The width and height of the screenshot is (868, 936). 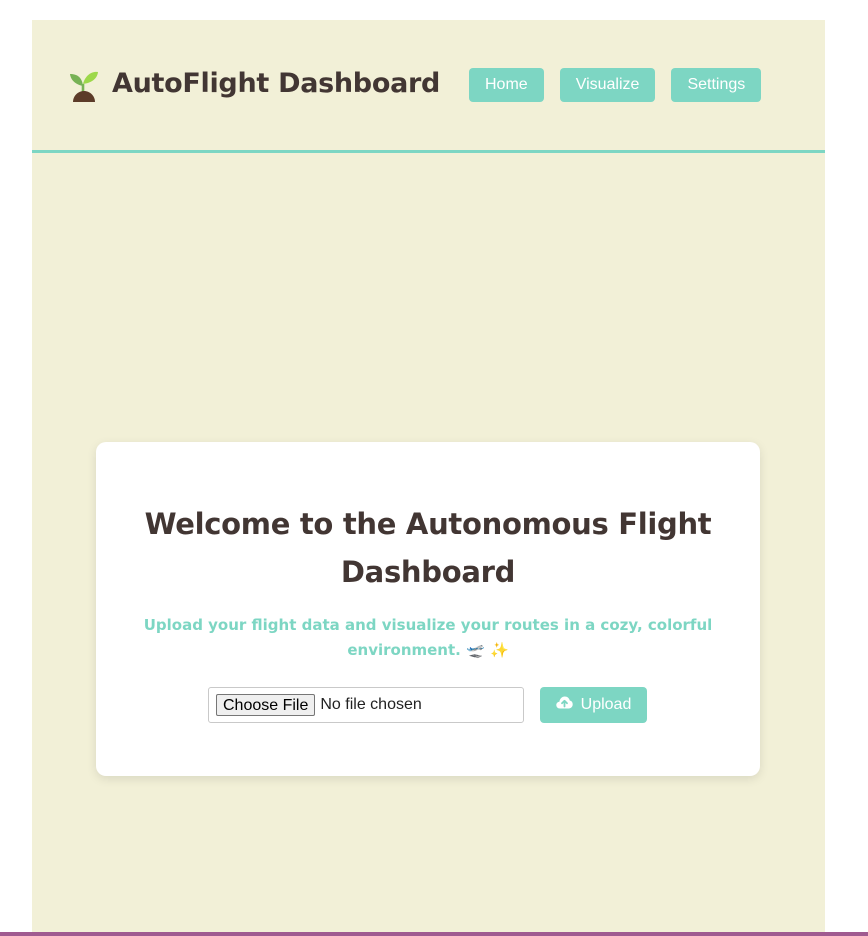 What do you see at coordinates (84, 85) in the screenshot?
I see `seedling-icon` at bounding box center [84, 85].